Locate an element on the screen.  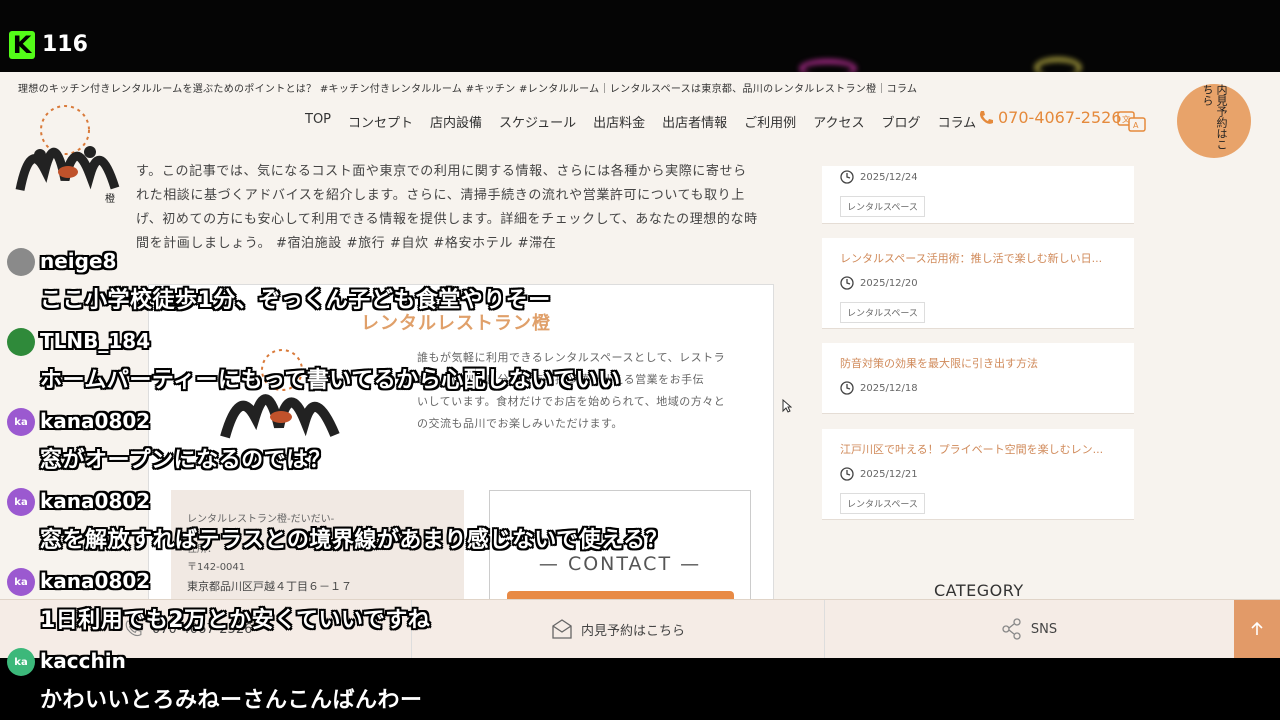
footer-visit-button: 内見予約はこちら is located at coordinates (618, 629).